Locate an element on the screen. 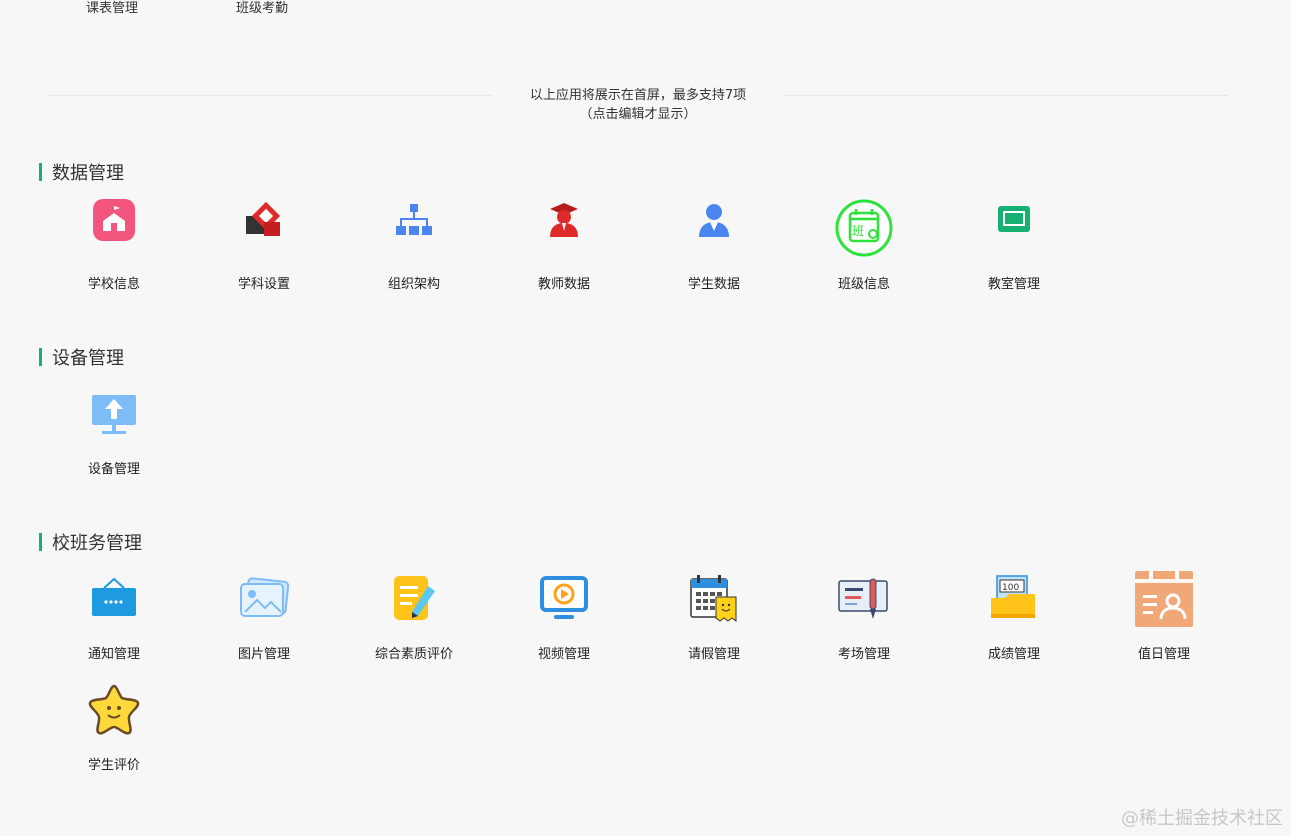 The image size is (1291, 836). divider-right is located at coordinates (1006, 95).